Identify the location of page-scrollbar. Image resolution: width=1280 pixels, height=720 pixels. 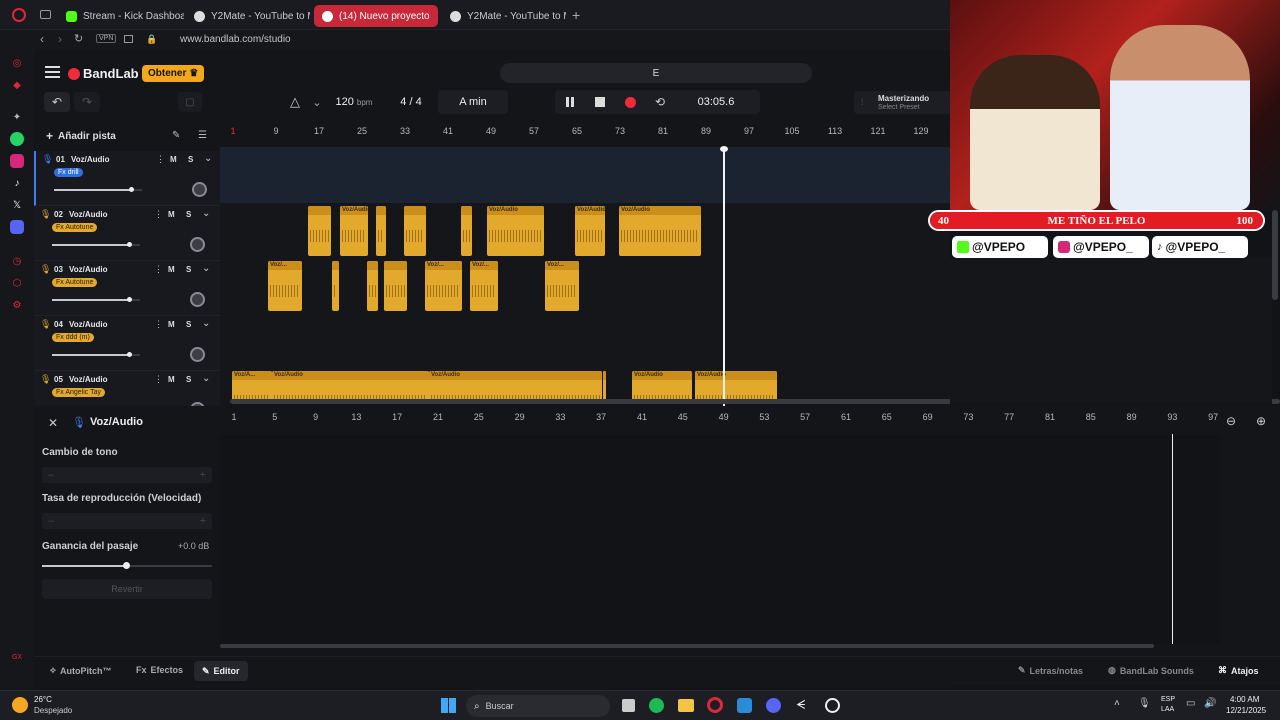
(1275, 255).